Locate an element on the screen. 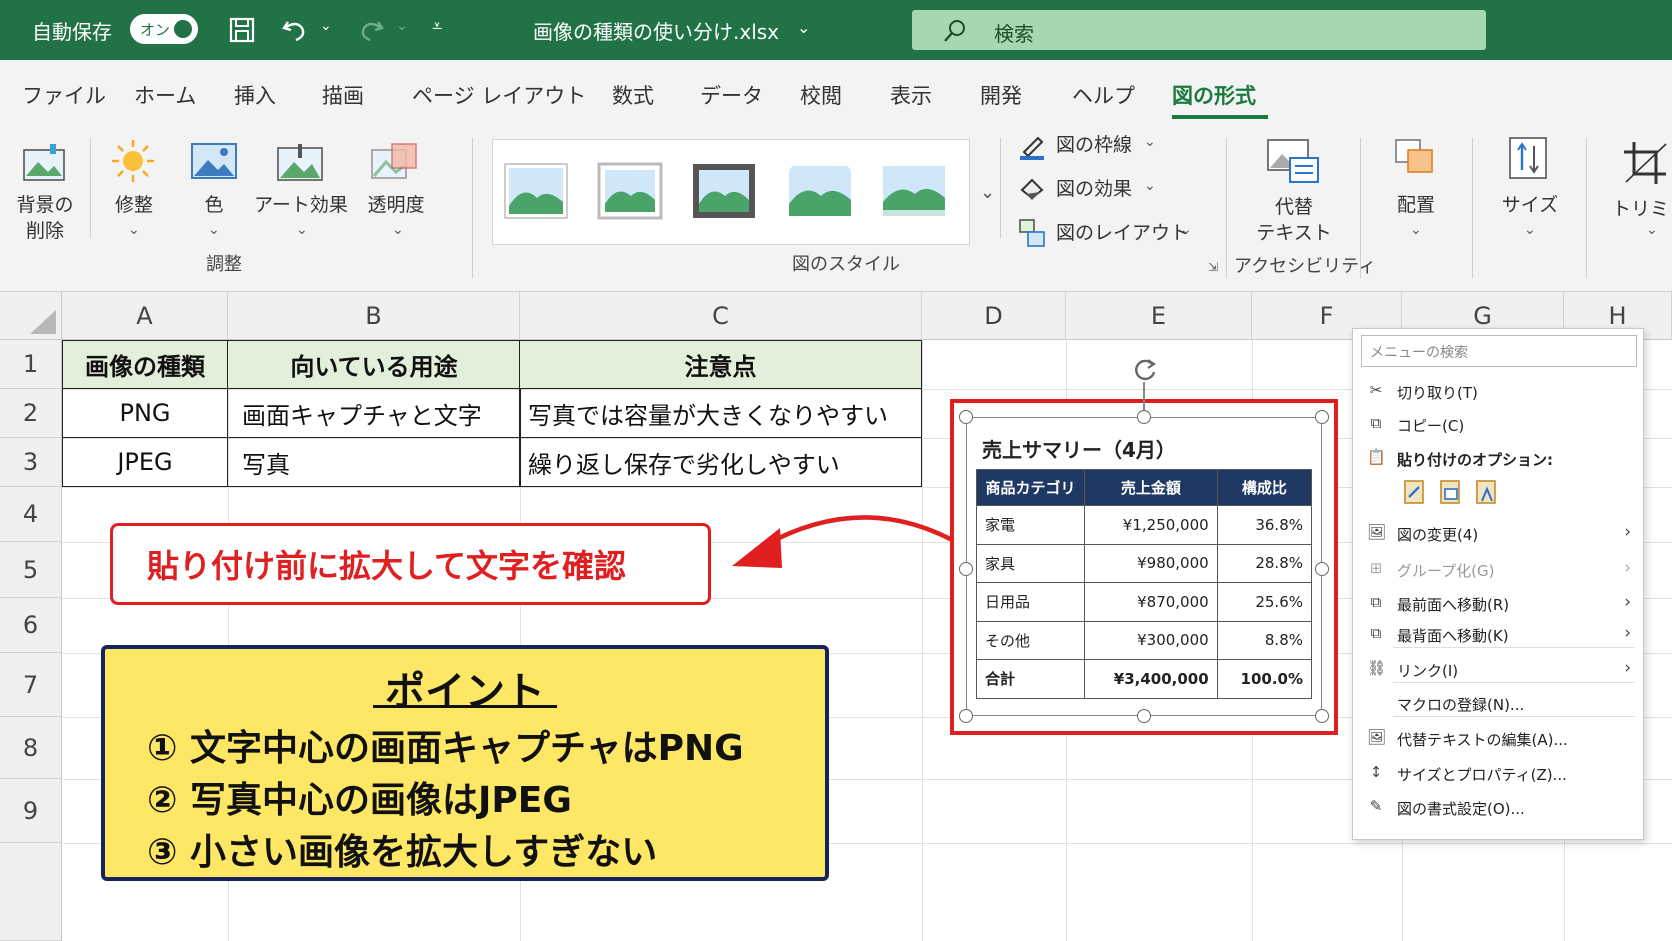 The image size is (1672, 941). dialog-launcher-icon: ⇲ is located at coordinates (1213, 267).